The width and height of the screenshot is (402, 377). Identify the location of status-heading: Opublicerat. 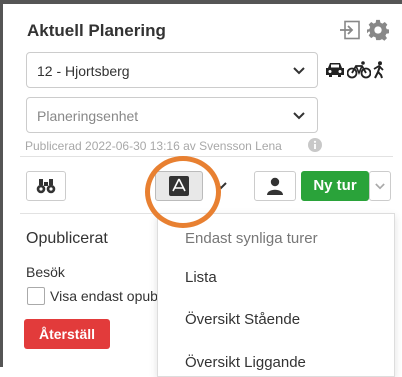
(67, 238).